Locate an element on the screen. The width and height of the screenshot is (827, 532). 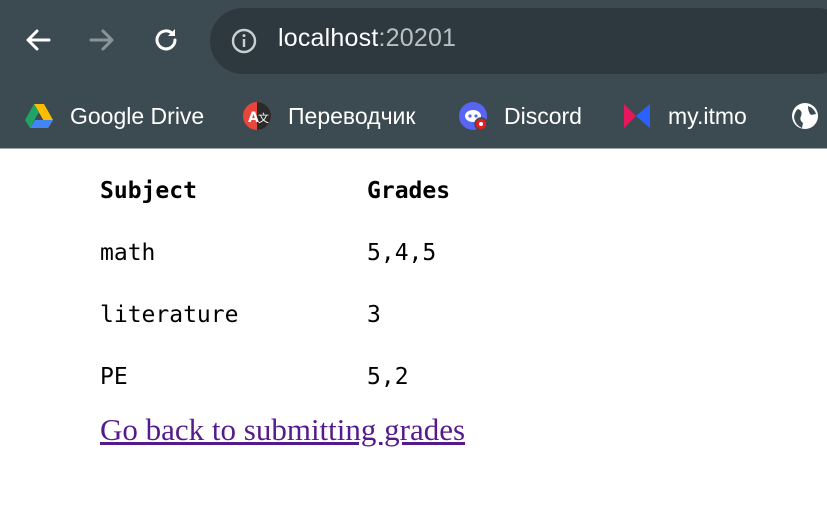
bookmark-translate: A 文 Переводчик is located at coordinates (328, 116).